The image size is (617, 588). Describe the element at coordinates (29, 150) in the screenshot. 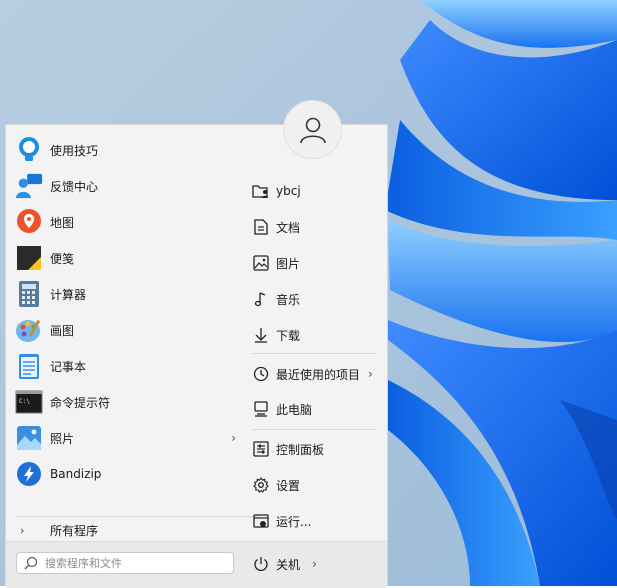

I see `tips-bulb-icon` at that location.